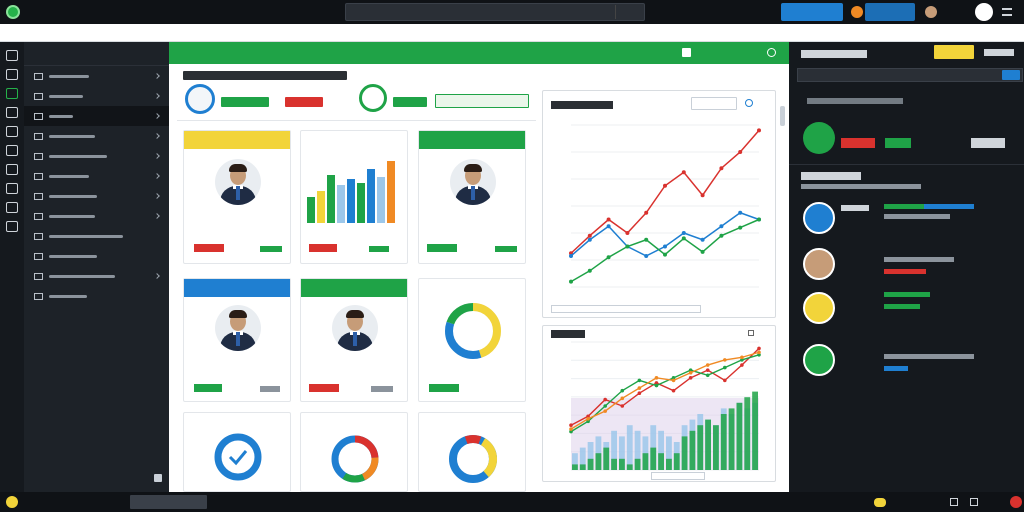 The height and width of the screenshot is (512, 1024). Describe the element at coordinates (861, 186) in the screenshot. I see `section-subtitle` at that location.